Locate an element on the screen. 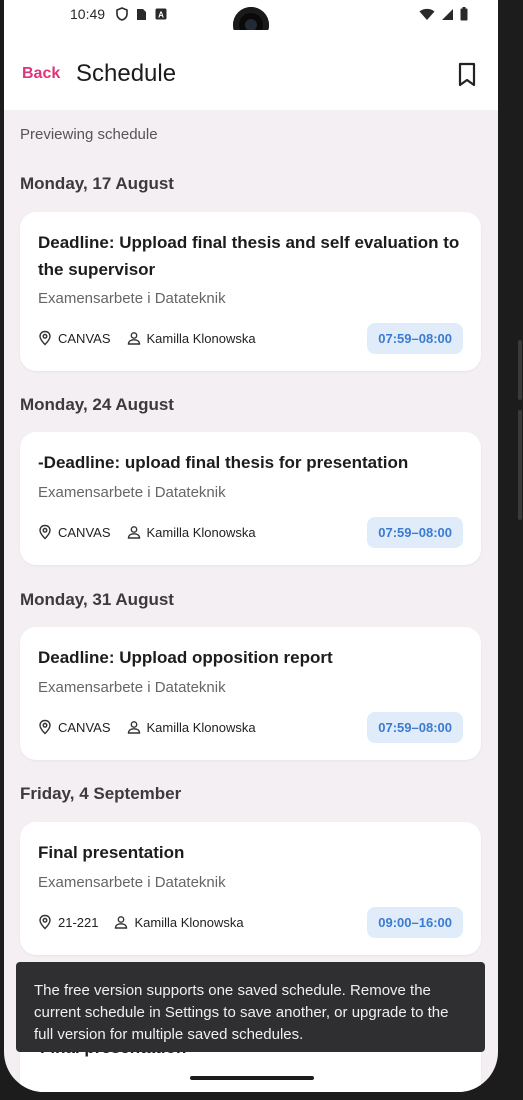 This screenshot has width=523, height=1100. status-time: 10:49 is located at coordinates (88, 14).